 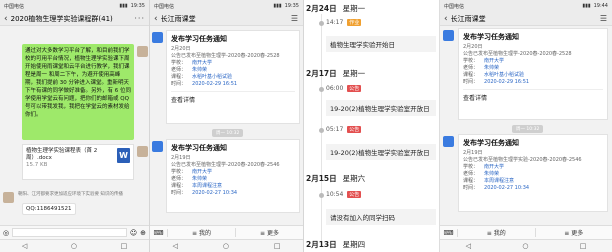 What do you see at coordinates (133, 233) in the screenshot?
I see `emoji-icon: ☺` at bounding box center [133, 233].